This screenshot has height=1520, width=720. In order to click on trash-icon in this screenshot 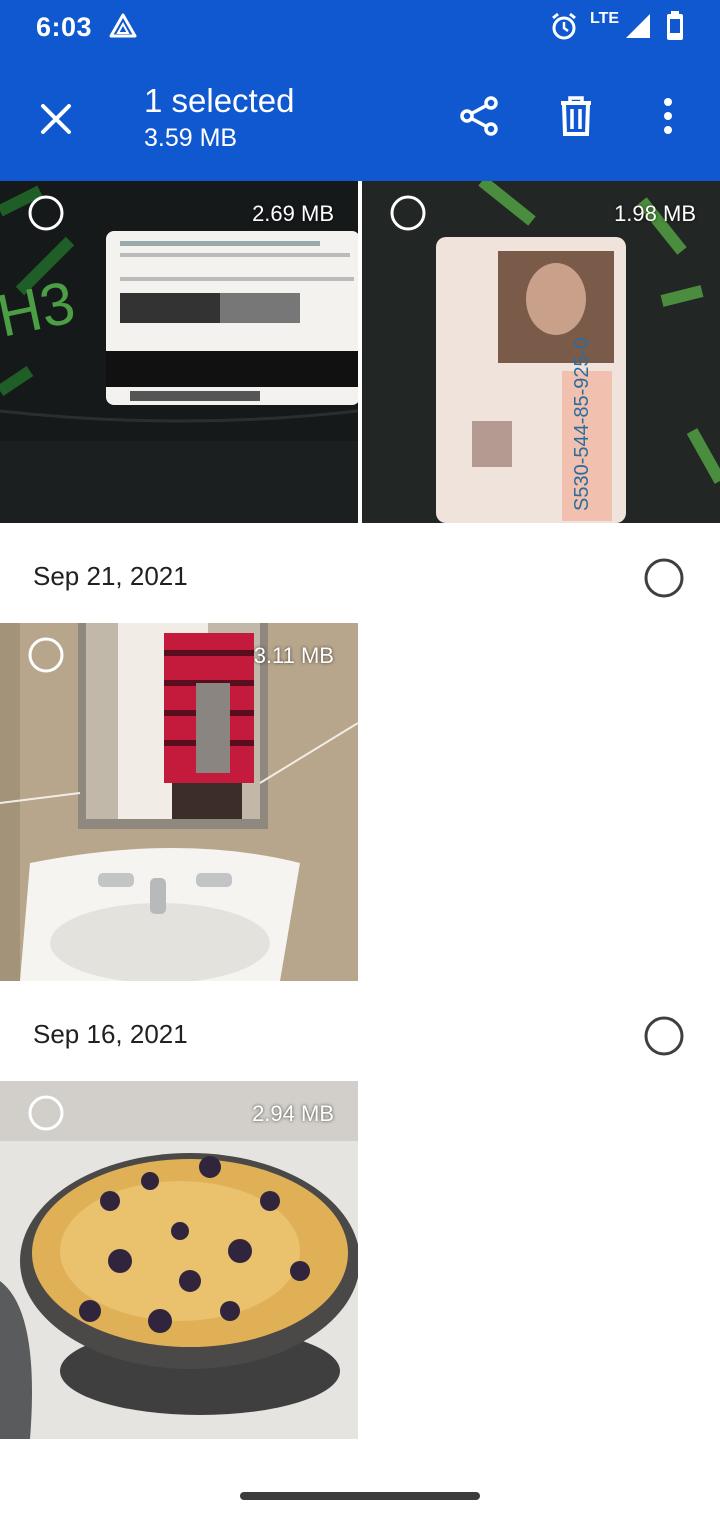, I will do `click(576, 116)`.